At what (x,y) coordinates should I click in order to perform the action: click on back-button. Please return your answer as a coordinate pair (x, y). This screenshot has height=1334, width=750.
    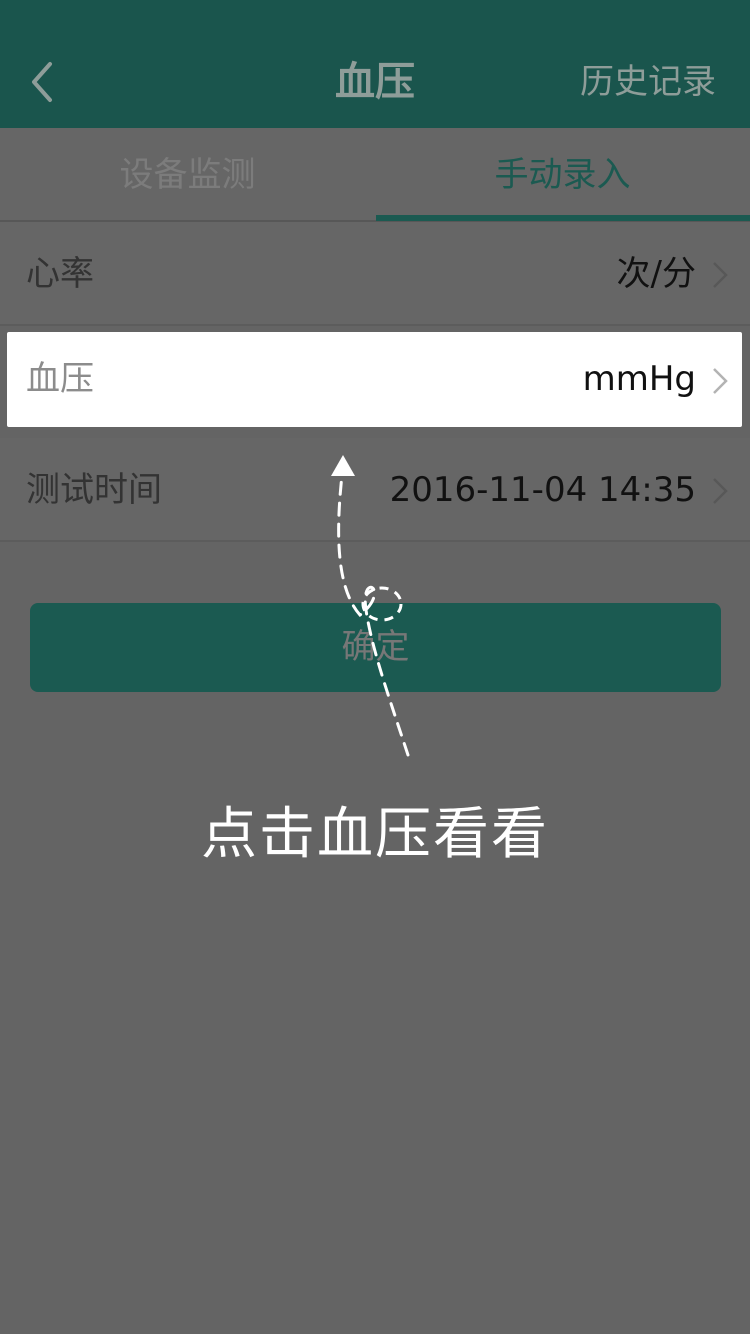
    Looking at the image, I should click on (47, 82).